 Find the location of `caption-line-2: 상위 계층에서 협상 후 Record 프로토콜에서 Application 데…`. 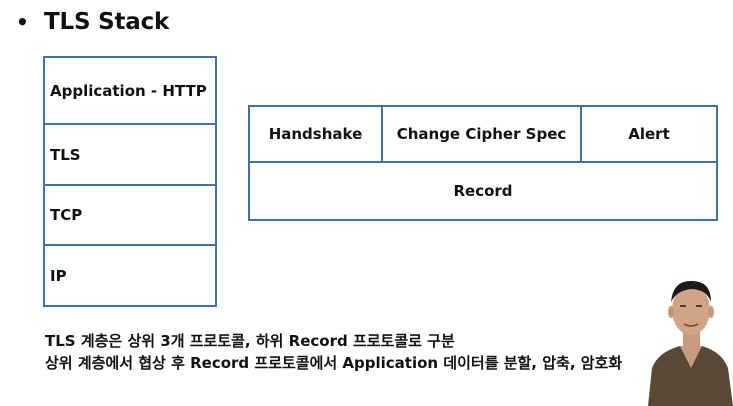

caption-line-2: 상위 계층에서 협상 후 Record 프로토콜에서 Application 데… is located at coordinates (334, 363).